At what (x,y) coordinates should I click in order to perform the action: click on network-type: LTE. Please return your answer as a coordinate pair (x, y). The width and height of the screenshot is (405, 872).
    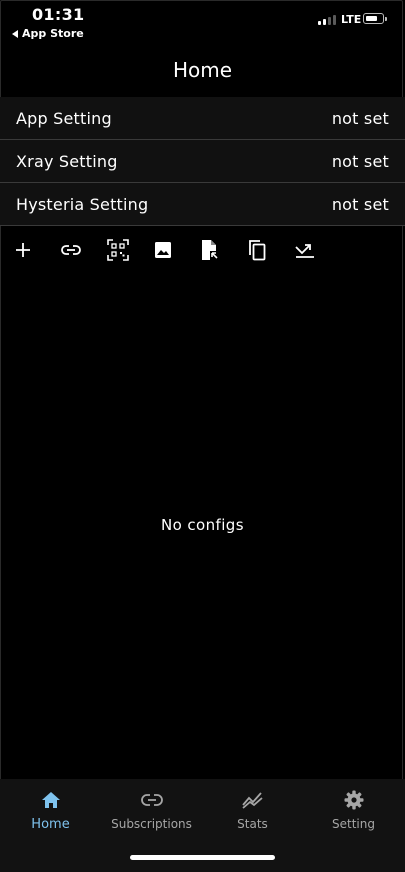
    Looking at the image, I should click on (351, 19).